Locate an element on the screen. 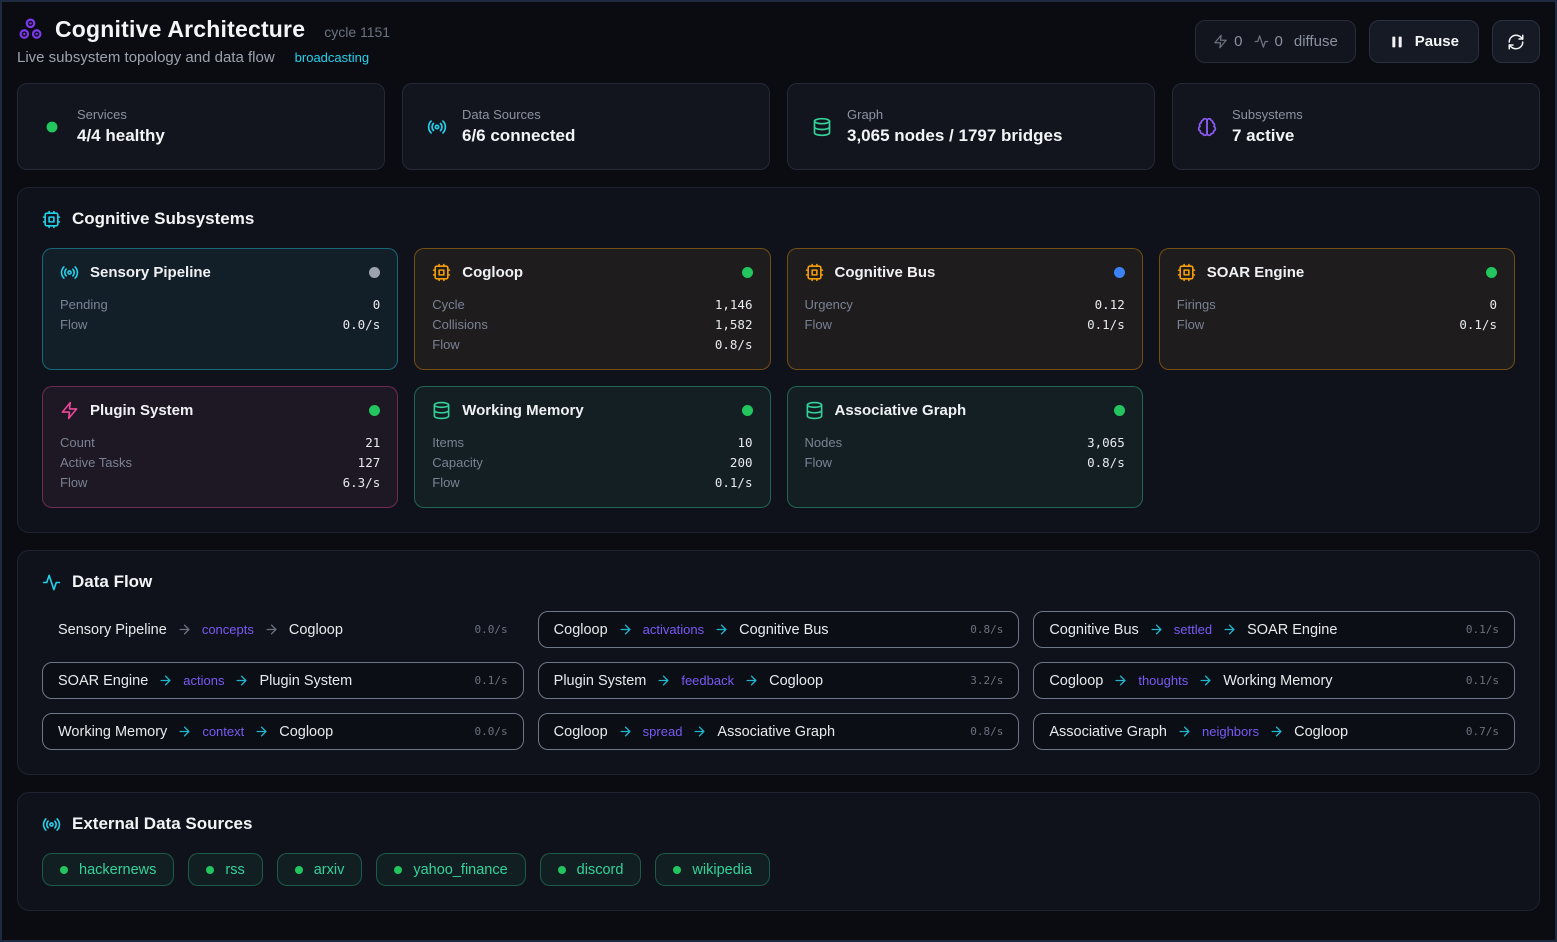 This screenshot has height=942, width=1557. subsystem-card-sensory-pipeline: Sensory Pipeline Pending 0 Flow 0.0/s is located at coordinates (220, 309).